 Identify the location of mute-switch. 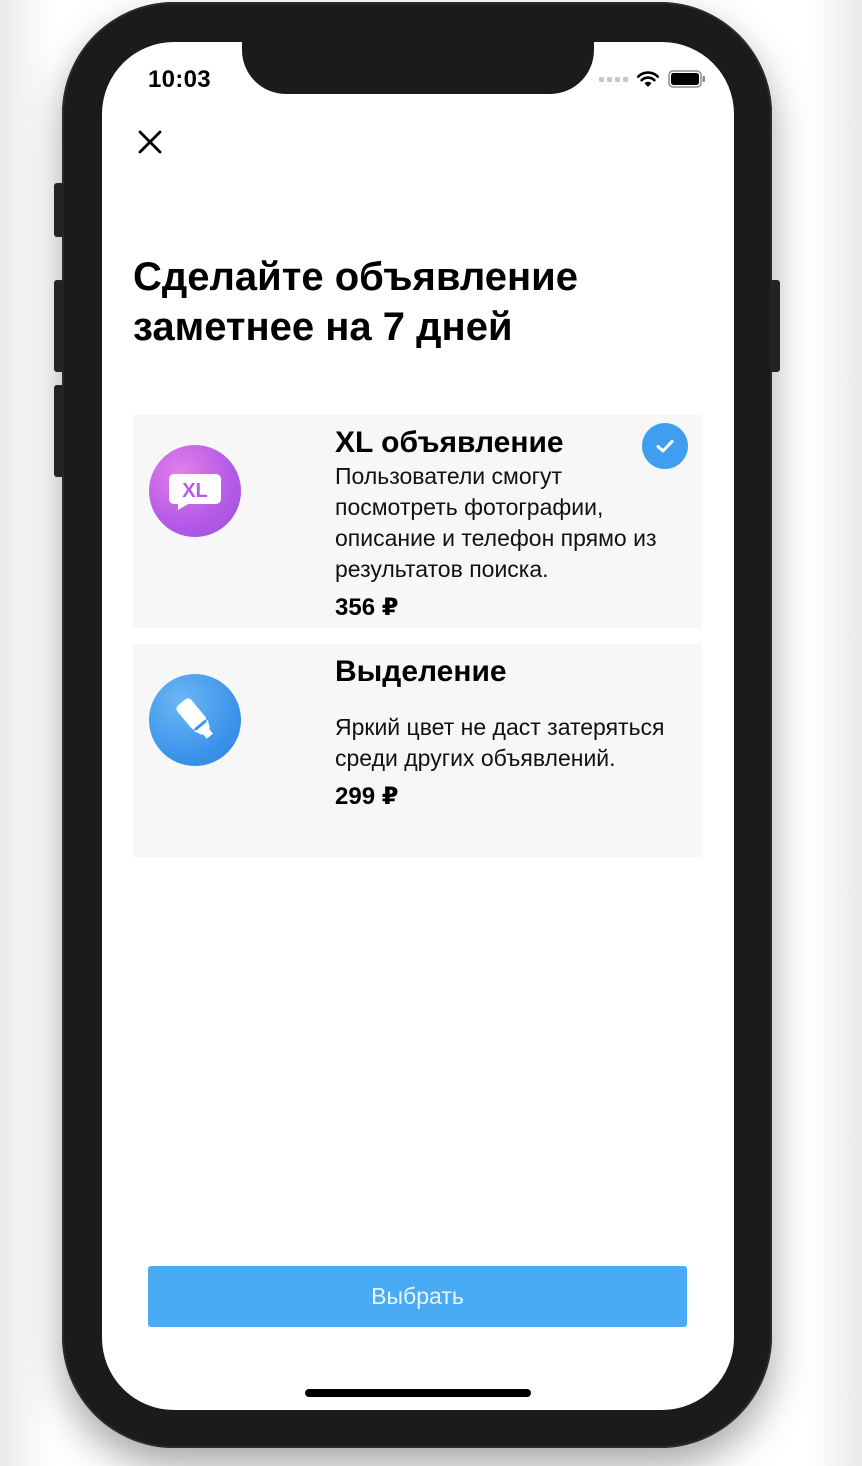
(59, 210).